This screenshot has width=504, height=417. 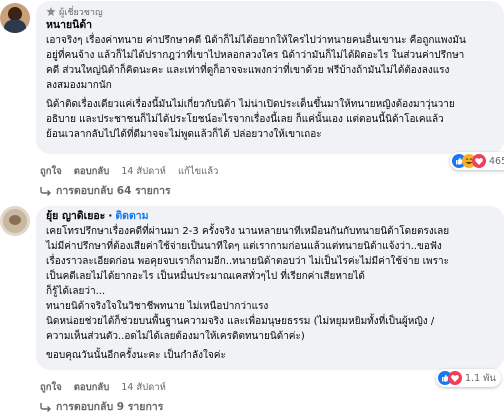 I want to click on expert-badge-icon, so click(x=51, y=11).